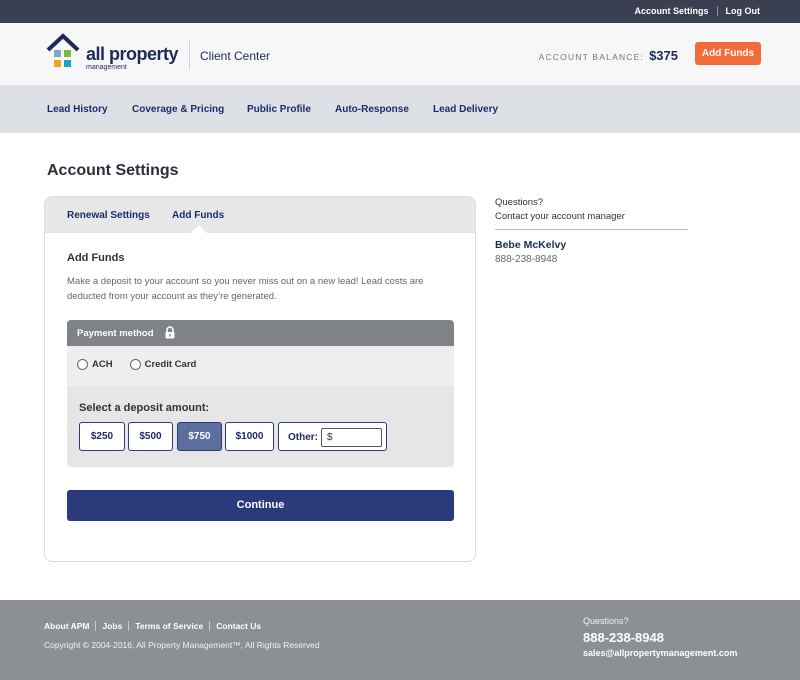 This screenshot has height=680, width=800. What do you see at coordinates (112, 626) in the screenshot?
I see `footer-link-jobs: Jobs` at bounding box center [112, 626].